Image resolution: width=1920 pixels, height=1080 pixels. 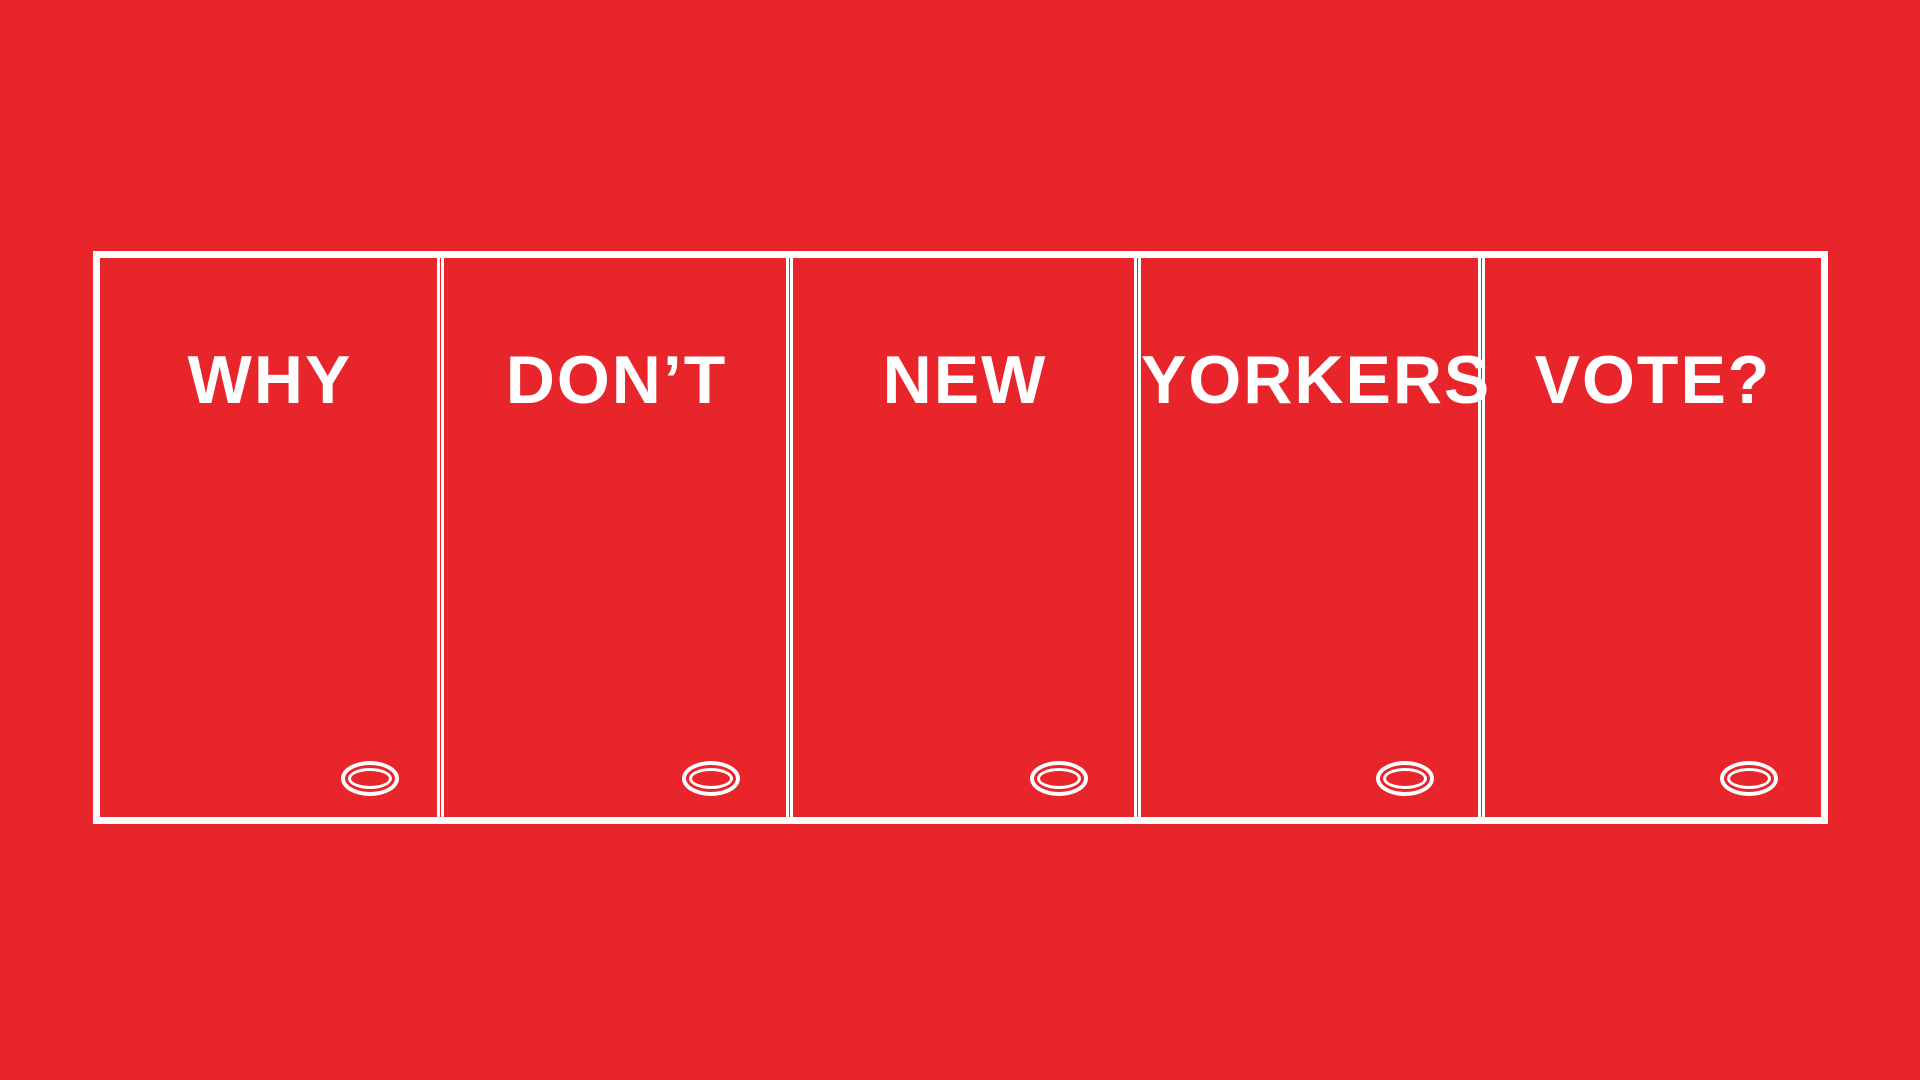 What do you see at coordinates (1653, 537) in the screenshot?
I see `ballot-cell-vote: VOTE?` at bounding box center [1653, 537].